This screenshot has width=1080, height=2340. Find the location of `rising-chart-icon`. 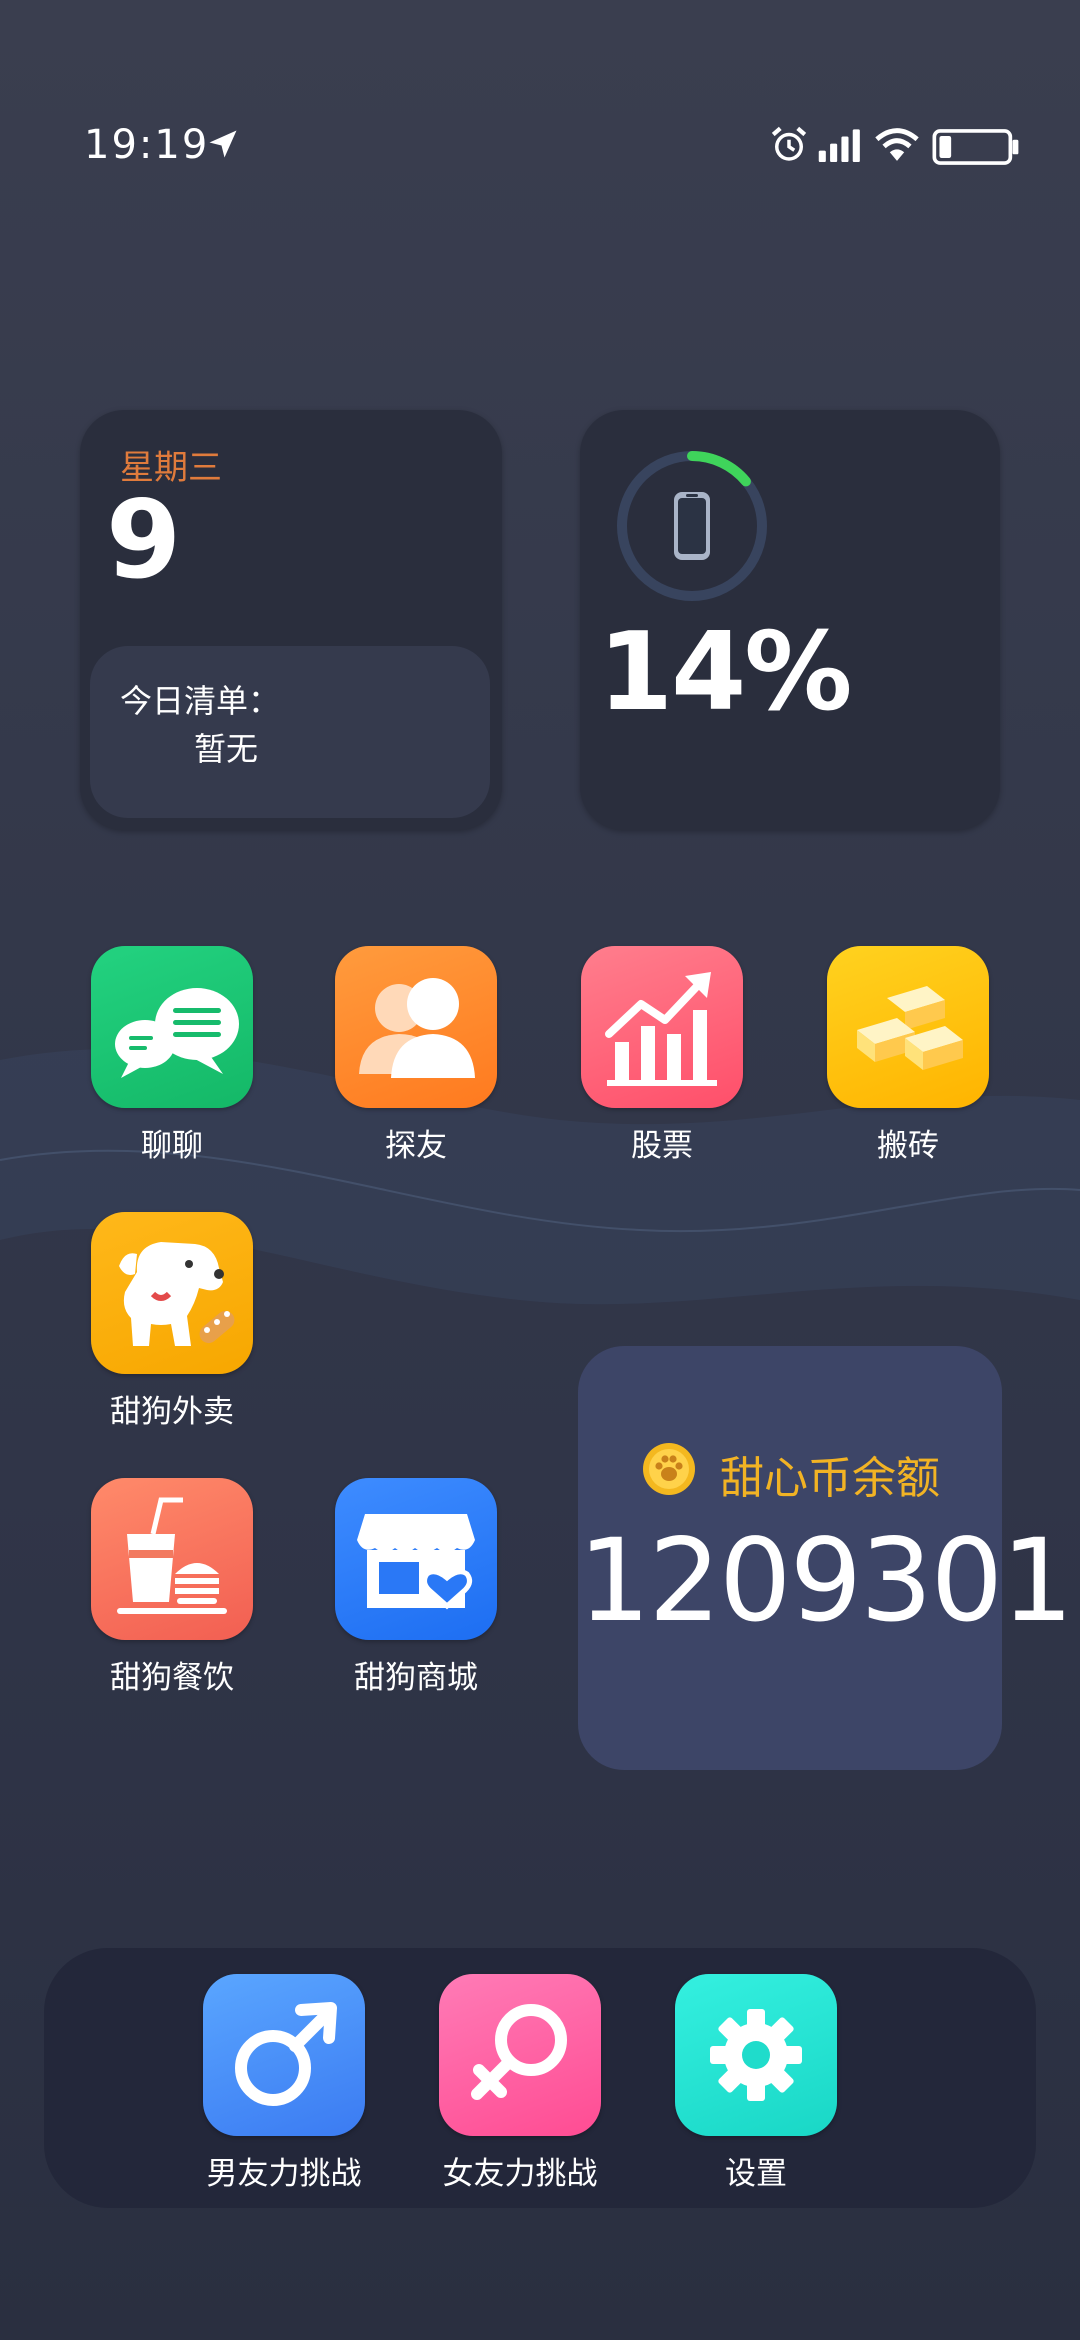

rising-chart-icon is located at coordinates (661, 1029).